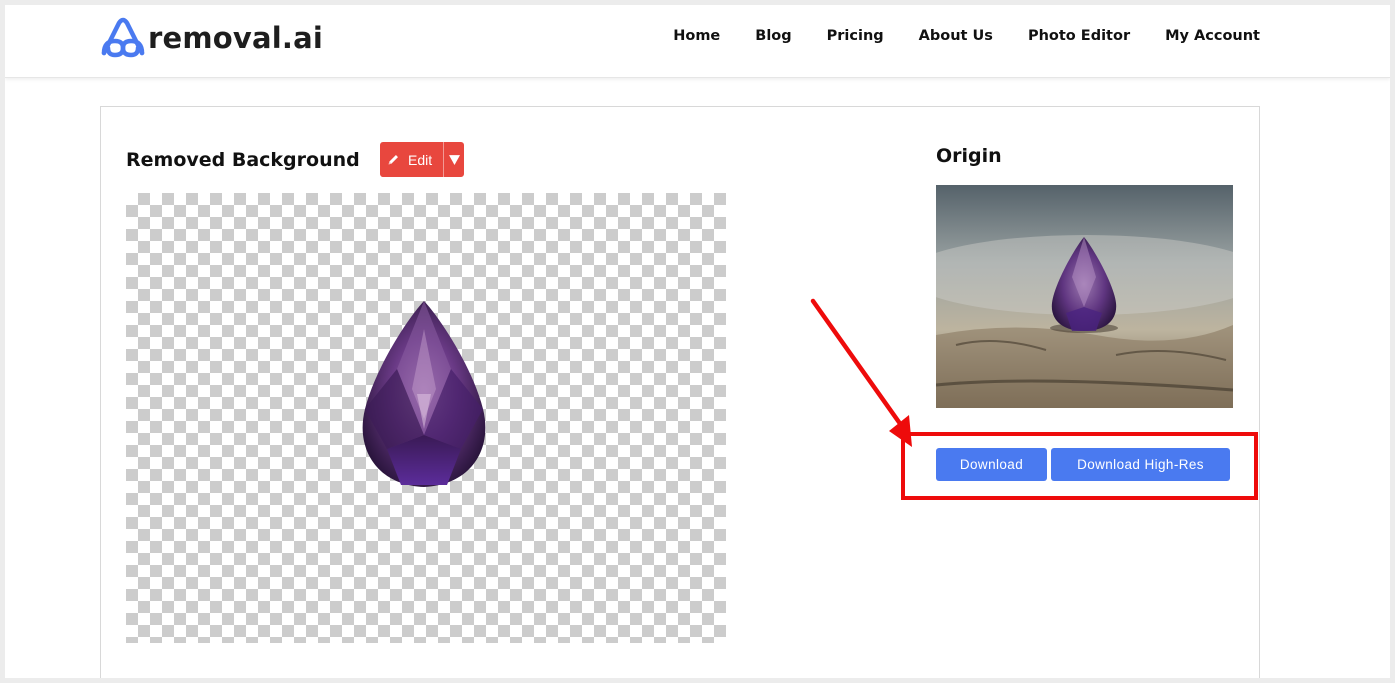  I want to click on logo: removal.ai, so click(211, 38).